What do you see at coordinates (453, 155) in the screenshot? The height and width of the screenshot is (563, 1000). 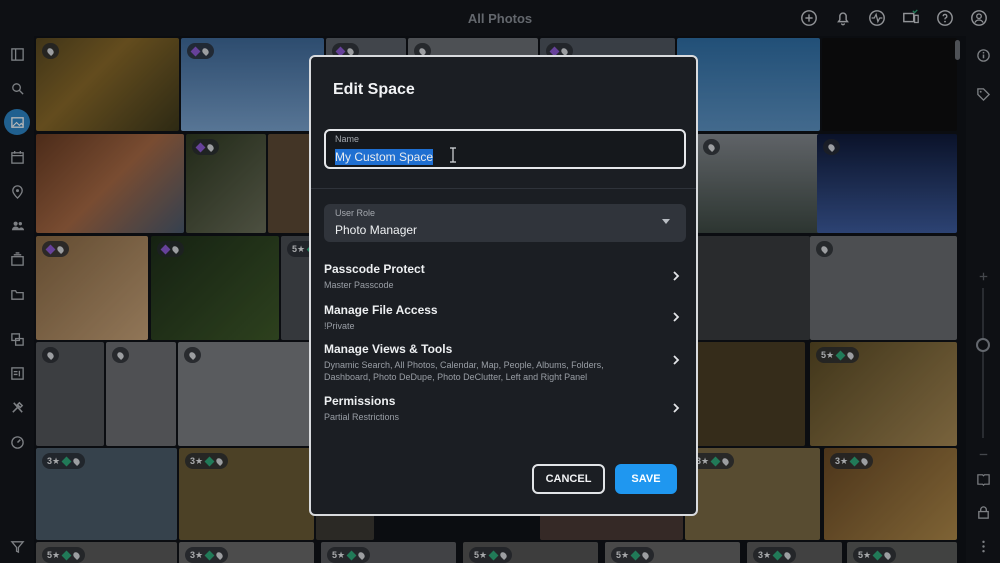 I see `text-cursor-icon` at bounding box center [453, 155].